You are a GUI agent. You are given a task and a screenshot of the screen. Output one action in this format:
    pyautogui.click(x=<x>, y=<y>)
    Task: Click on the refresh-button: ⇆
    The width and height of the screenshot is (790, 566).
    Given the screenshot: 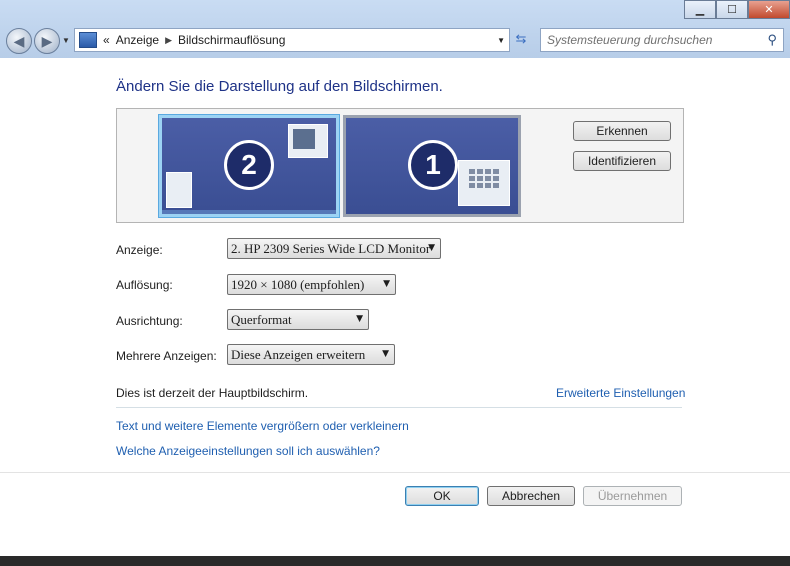 What is the action you would take?
    pyautogui.click(x=521, y=39)
    